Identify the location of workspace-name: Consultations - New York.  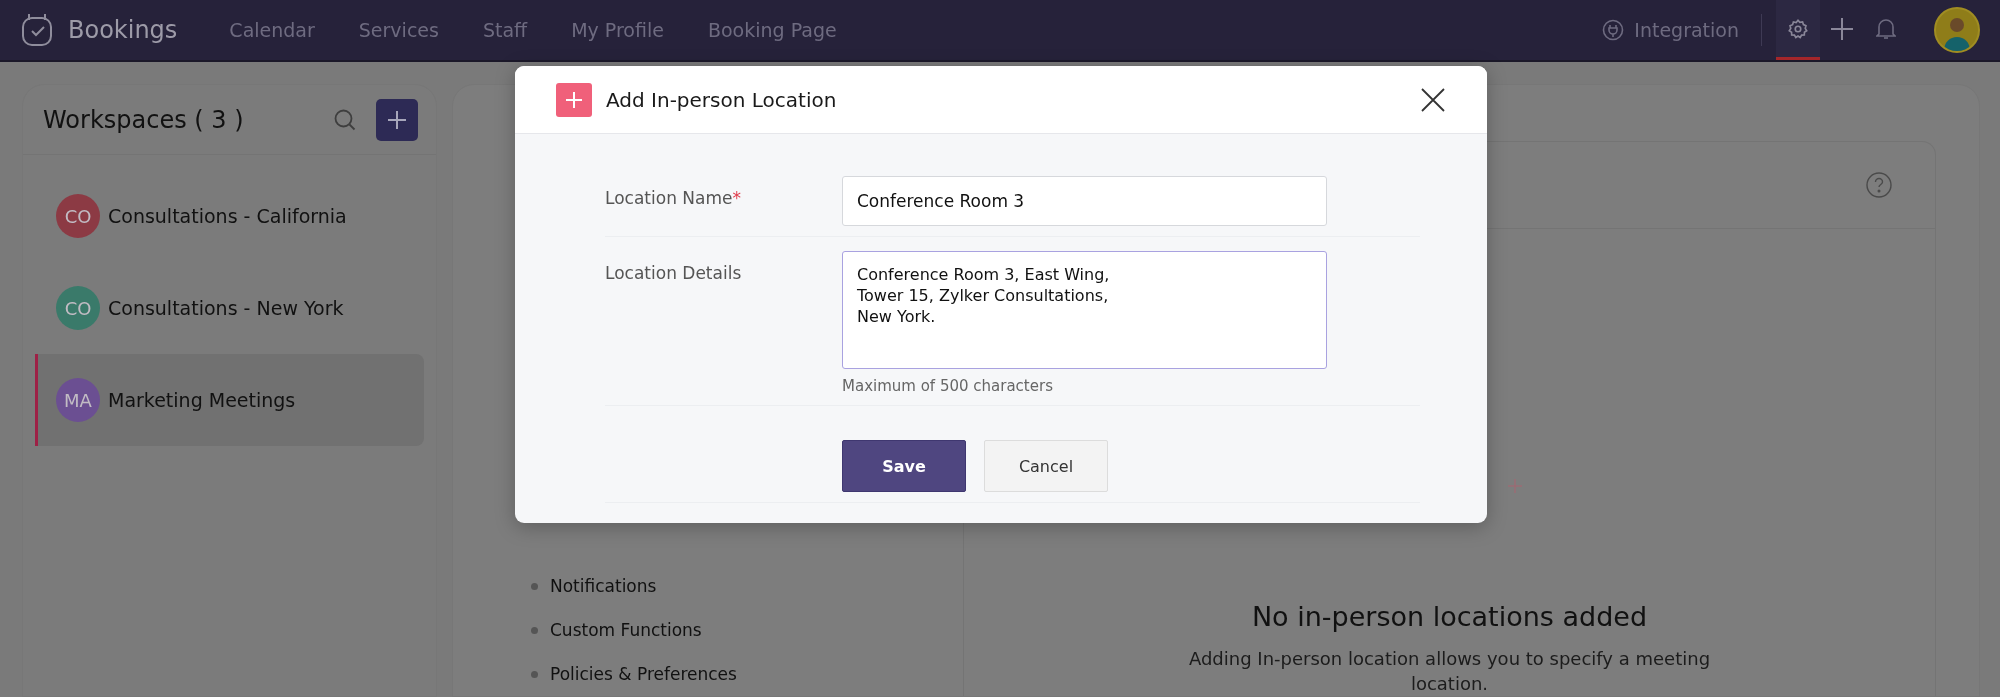
(226, 308).